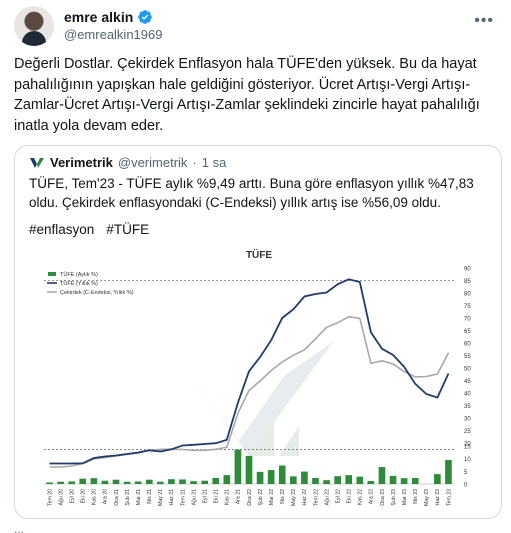 The height and width of the screenshot is (533, 511). I want to click on x-tick-label: Tem 22, so click(316, 497).